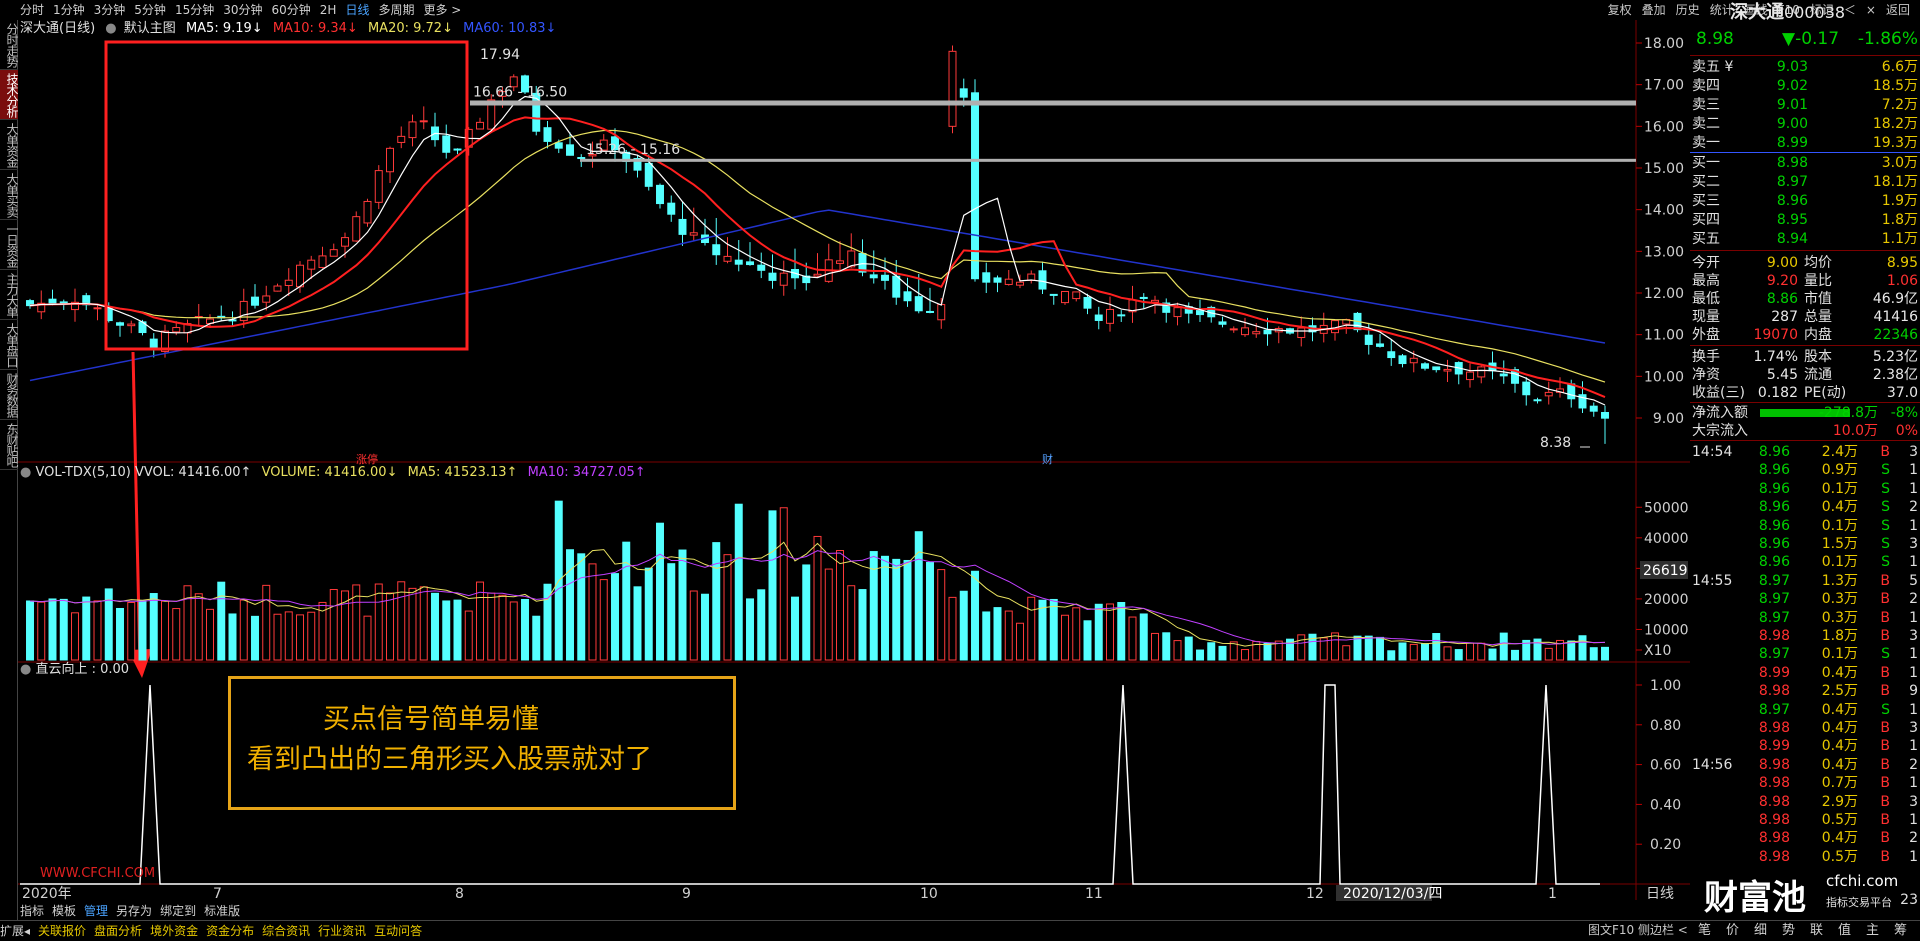 The width and height of the screenshot is (1920, 941). What do you see at coordinates (1805, 857) in the screenshot?
I see `quote-row: 8.98 0.5万 B 1` at bounding box center [1805, 857].